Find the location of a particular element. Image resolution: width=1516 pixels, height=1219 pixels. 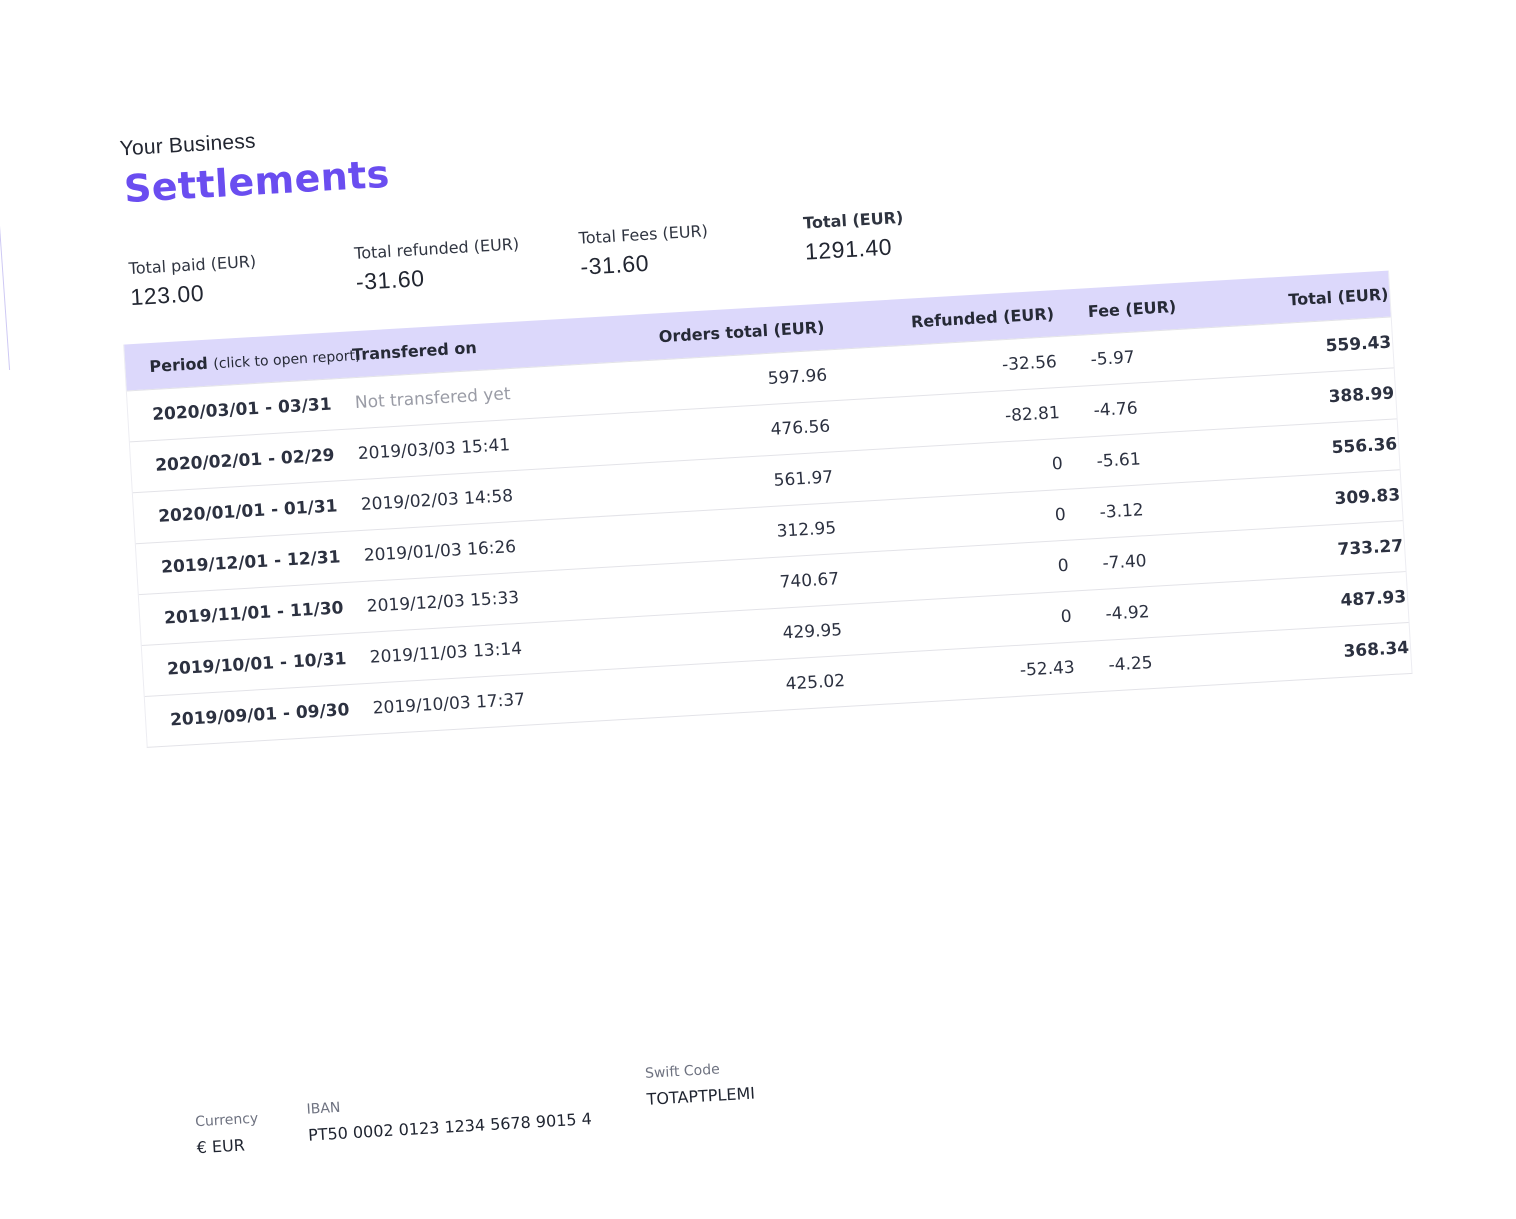

orders-total-cell: 312.95 is located at coordinates (806, 530).